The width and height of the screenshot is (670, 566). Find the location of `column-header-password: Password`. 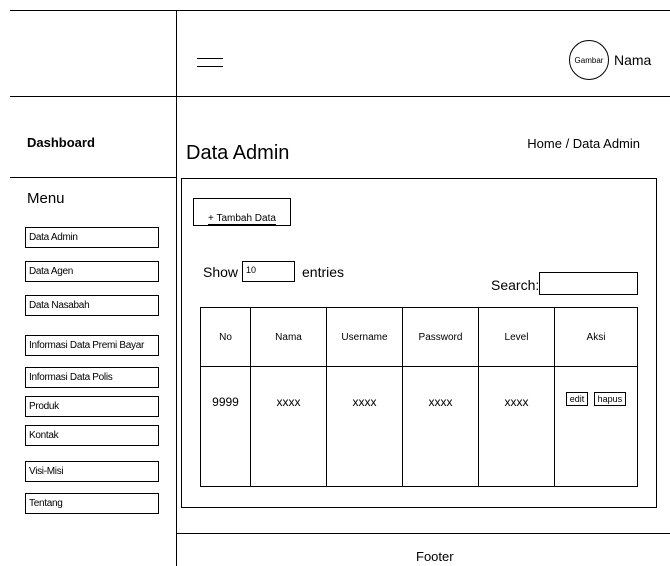

column-header-password: Password is located at coordinates (440, 337).